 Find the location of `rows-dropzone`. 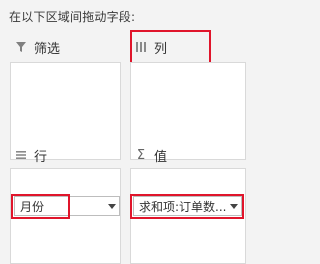

rows-dropzone is located at coordinates (65, 216).